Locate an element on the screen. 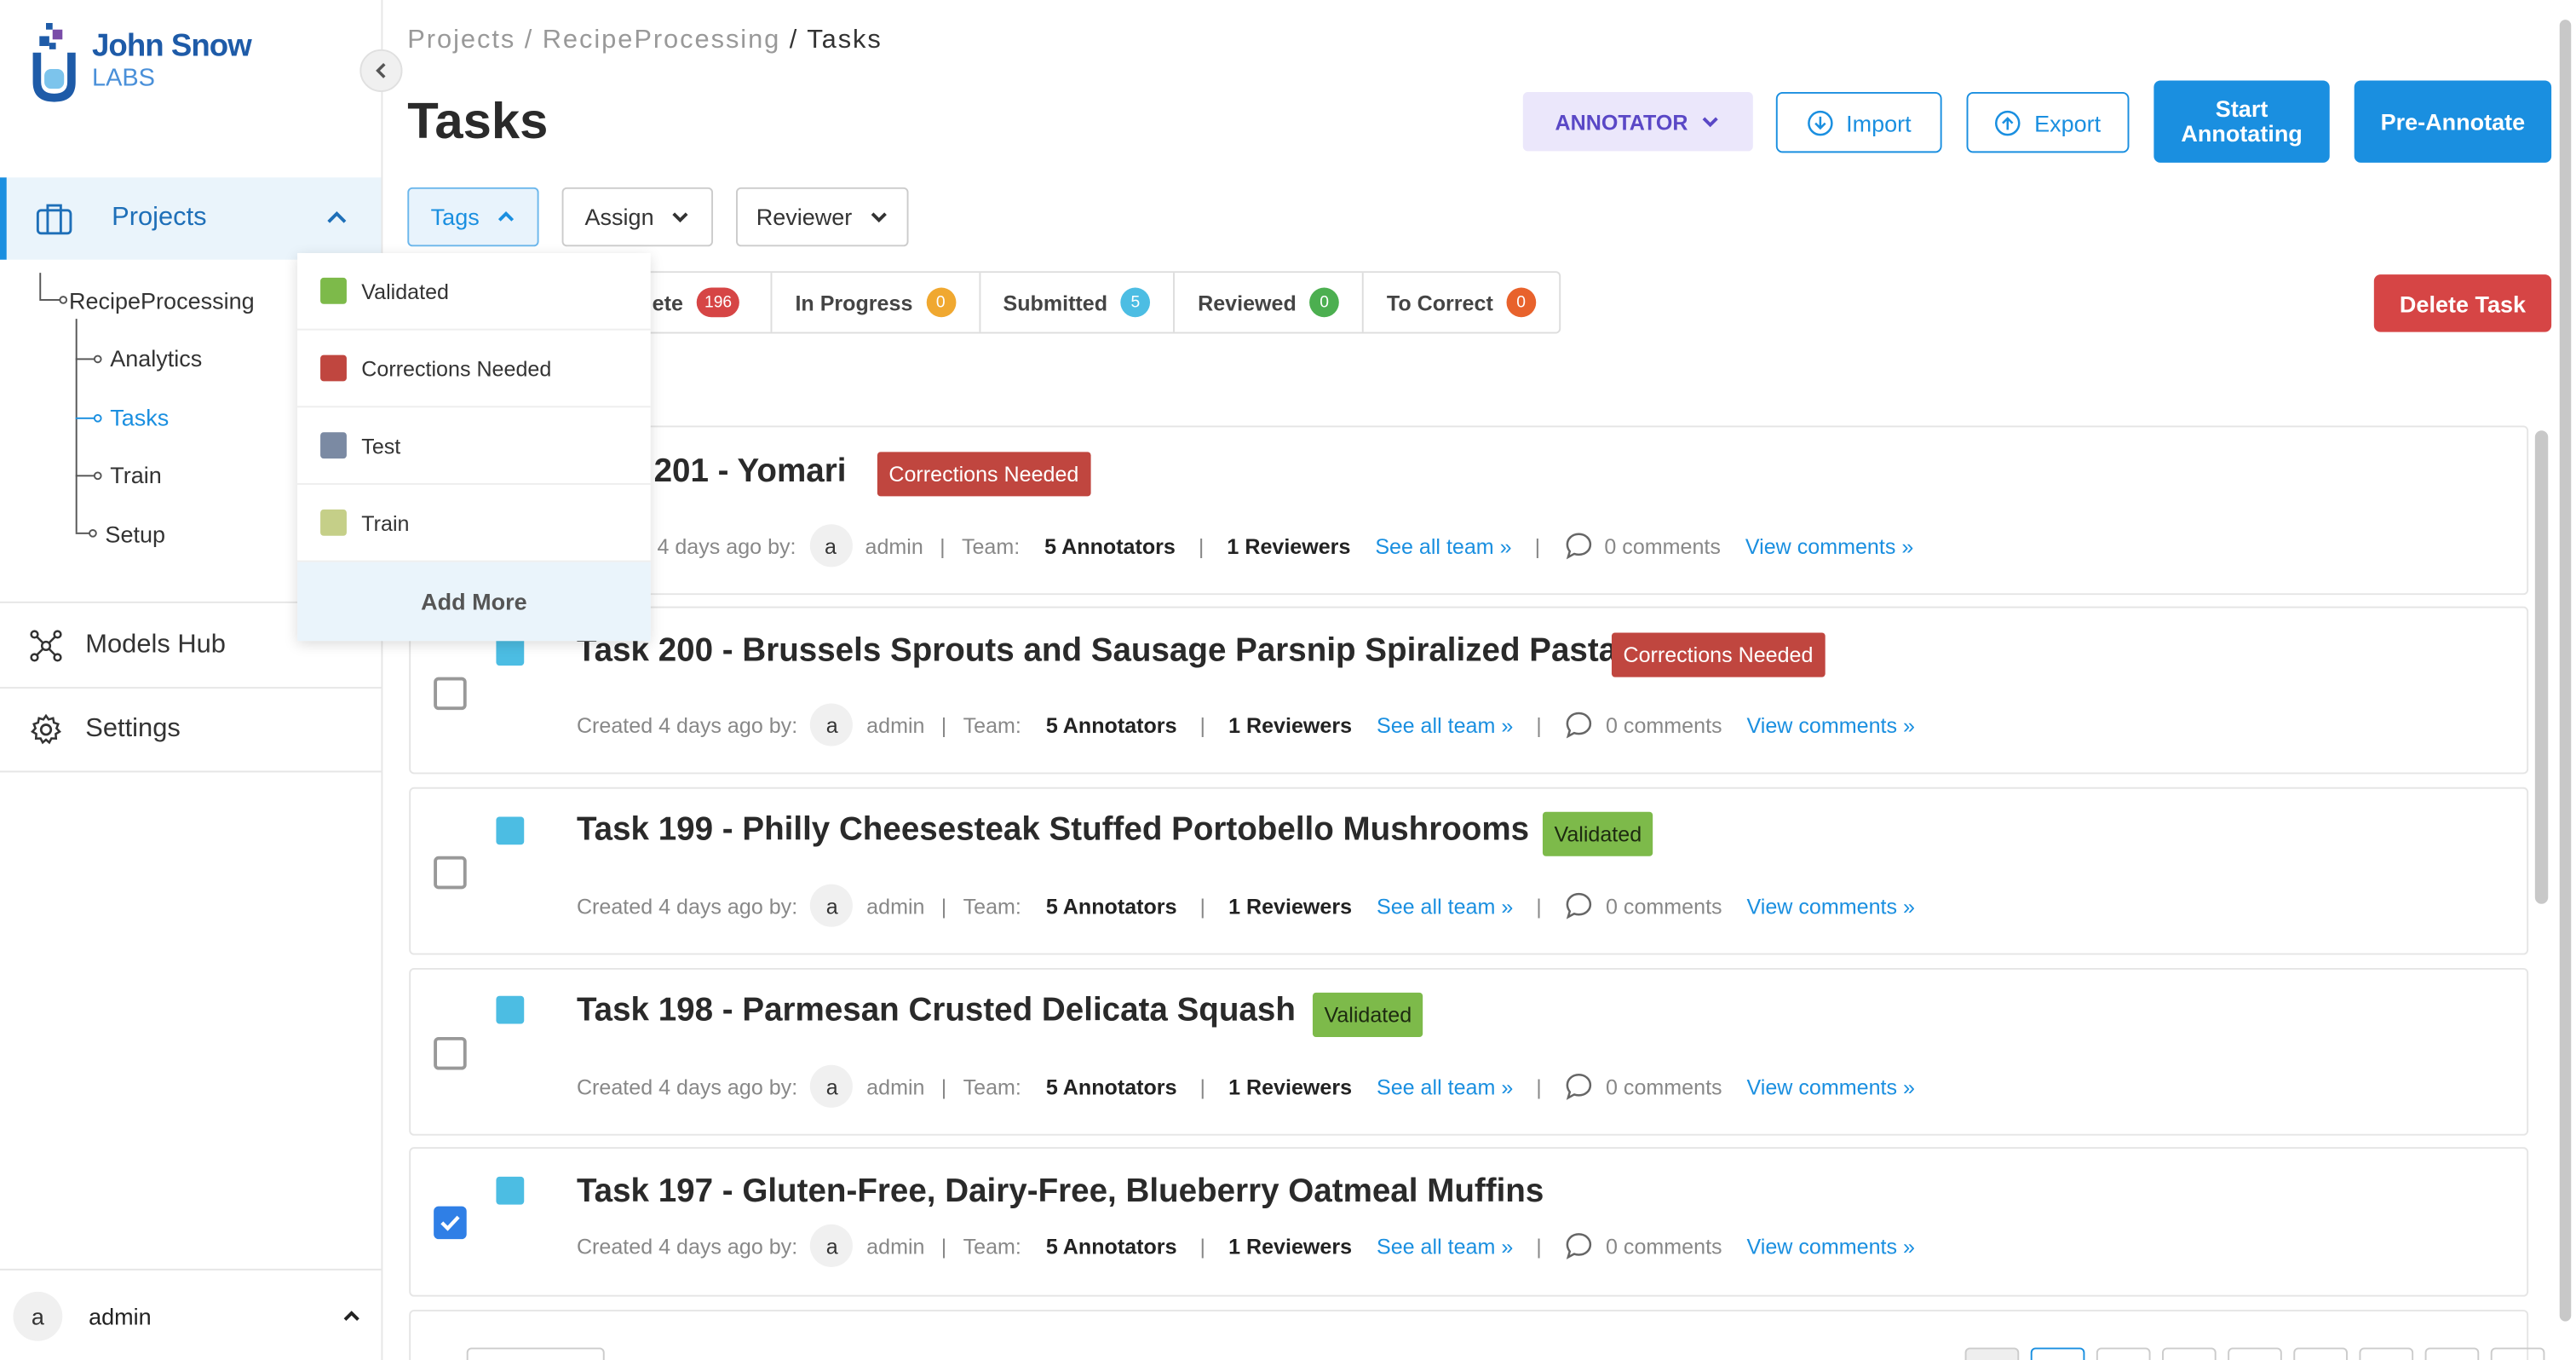  tag-color-swatch is located at coordinates (334, 445).